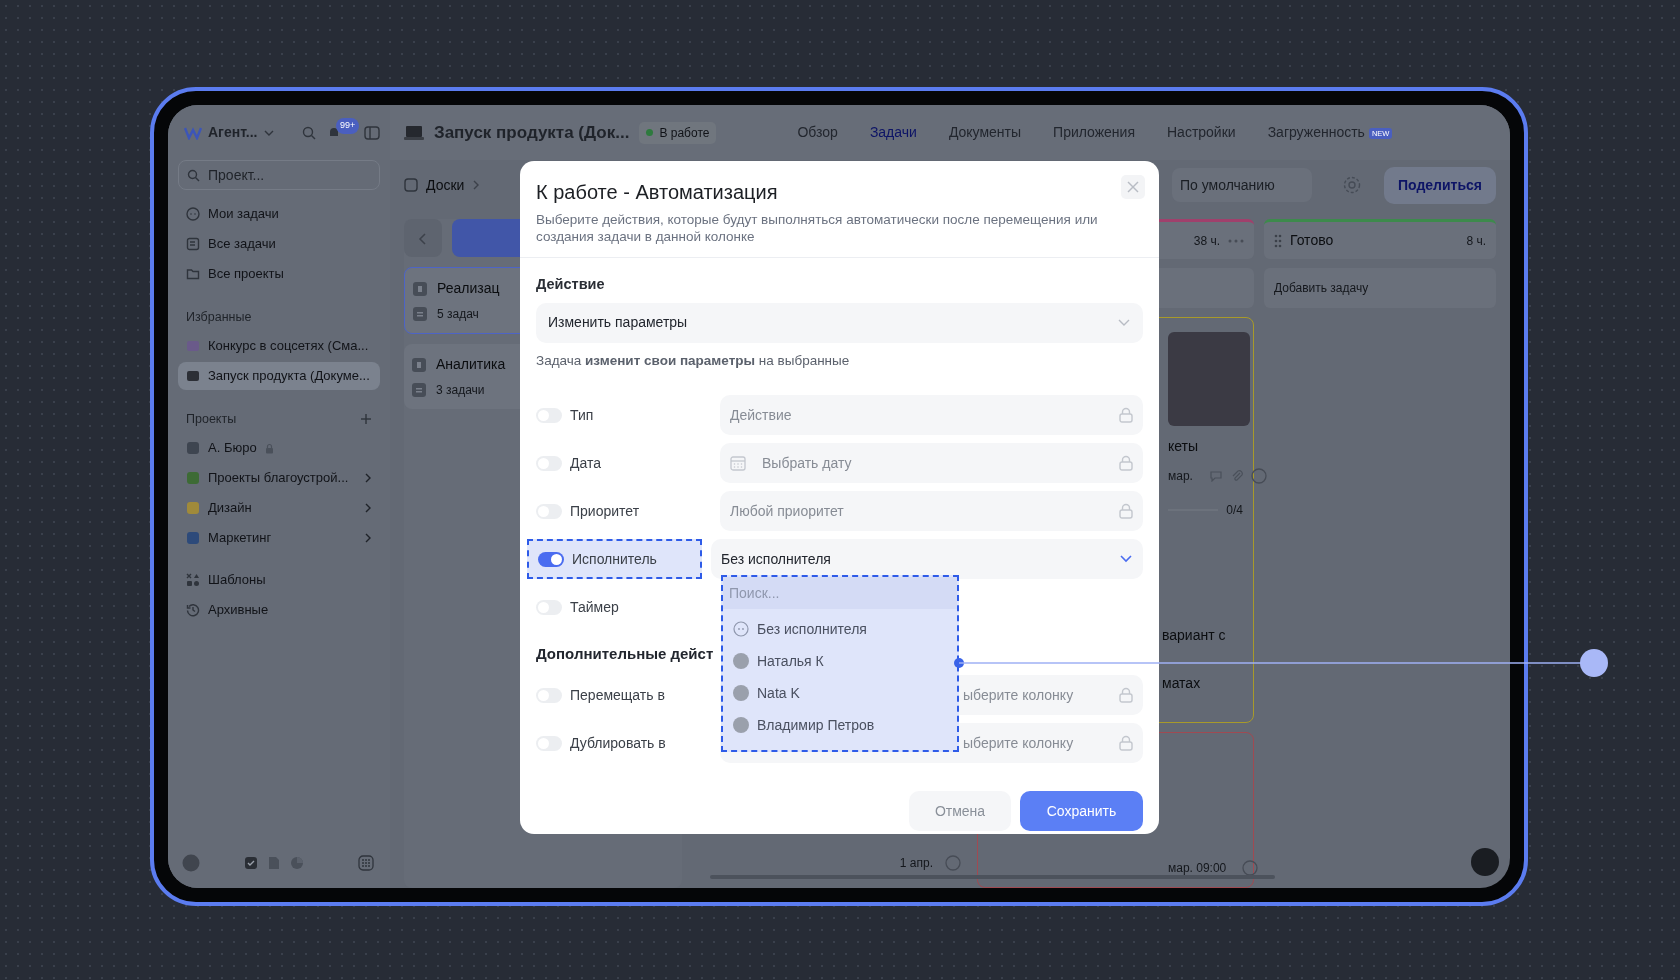 This screenshot has height=980, width=1680. I want to click on card-count: 3 задачи, so click(460, 390).